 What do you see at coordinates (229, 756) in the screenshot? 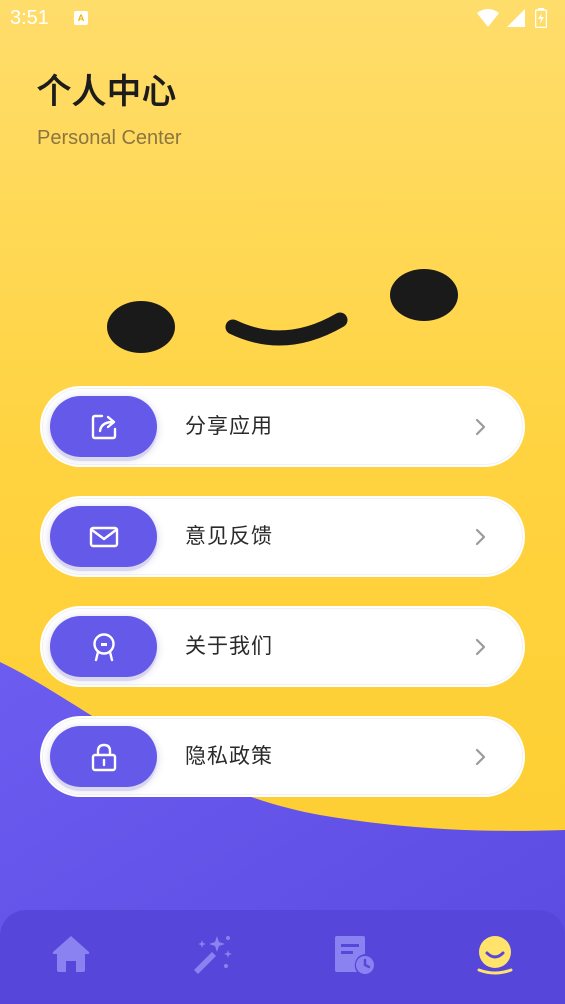
I see `menu-item-label: 隐私政策` at bounding box center [229, 756].